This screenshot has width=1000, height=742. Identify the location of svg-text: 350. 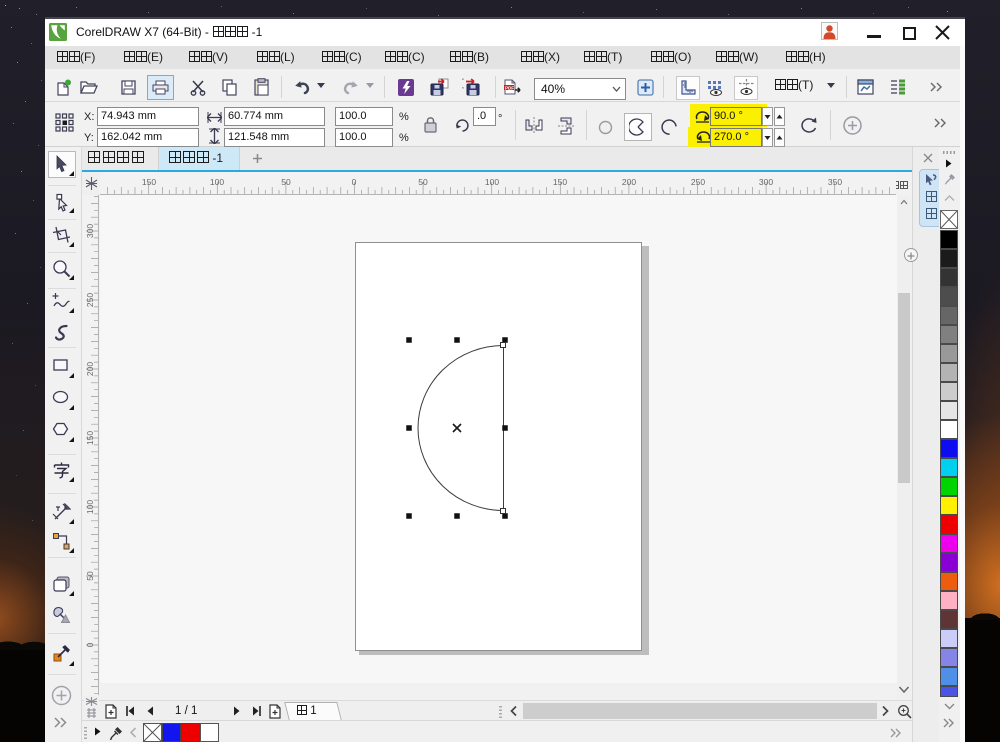
(835, 182).